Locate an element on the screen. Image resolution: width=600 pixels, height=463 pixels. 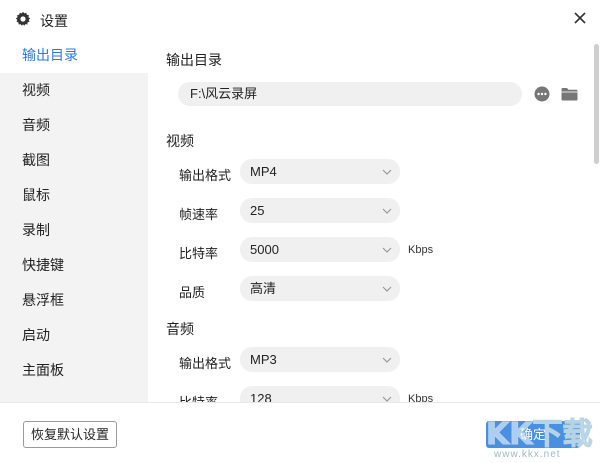
audio-bitrate-select: 128 is located at coordinates (320, 394).